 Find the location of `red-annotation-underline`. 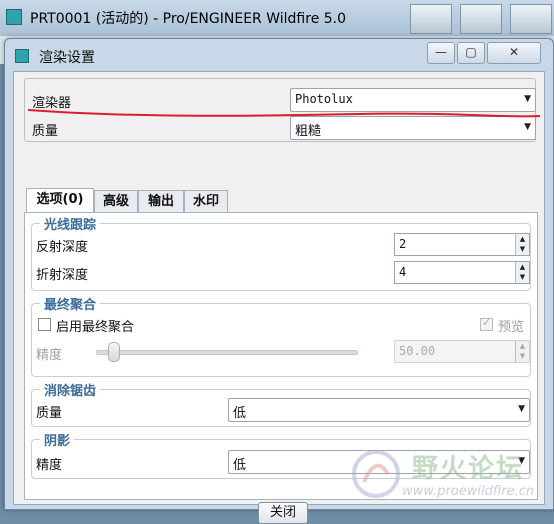

red-annotation-underline is located at coordinates (284, 113).